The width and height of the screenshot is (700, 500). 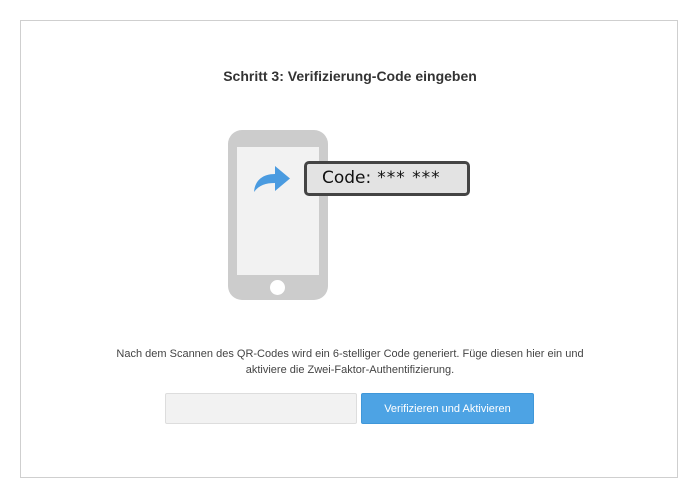 What do you see at coordinates (447, 408) in the screenshot?
I see `verify-and-activate-button: Verifizieren und Aktivieren` at bounding box center [447, 408].